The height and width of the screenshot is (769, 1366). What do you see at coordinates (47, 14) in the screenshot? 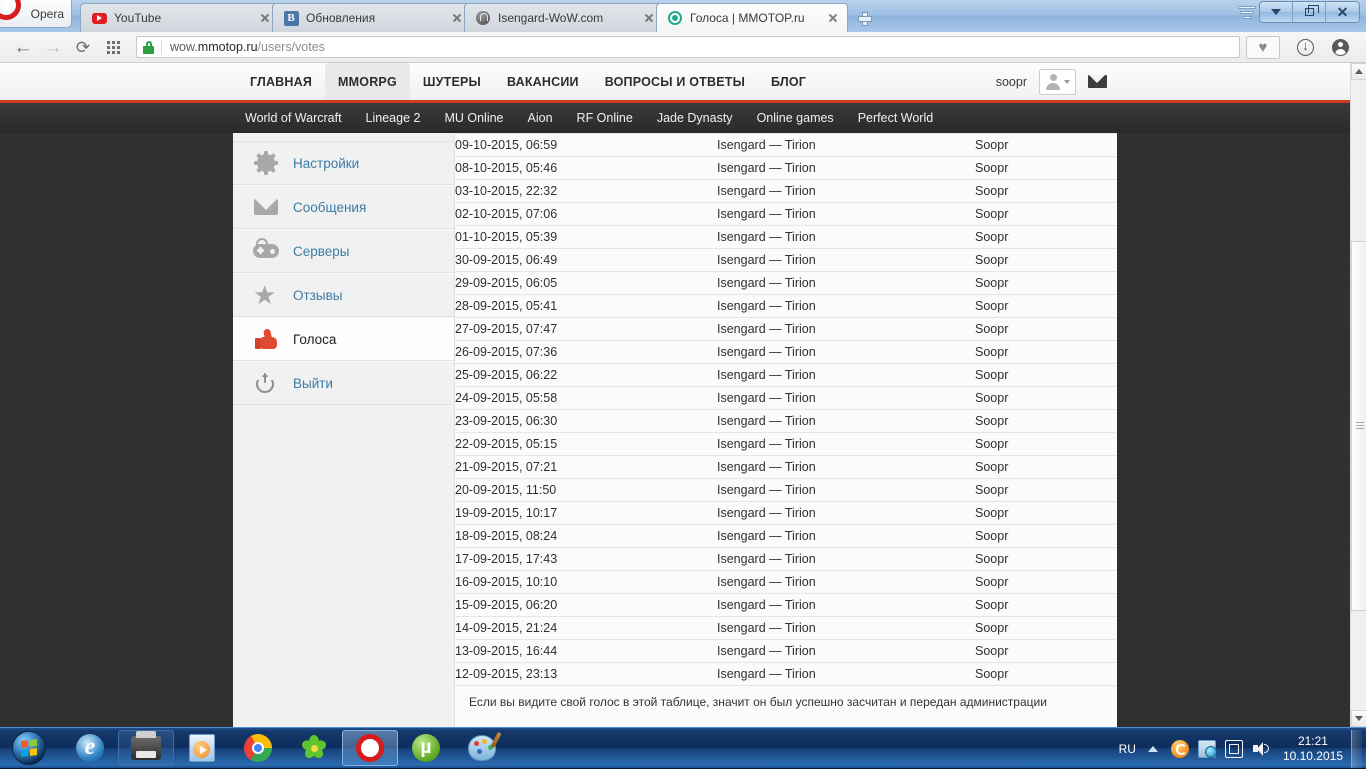
I see `opera-menu-label: Opera` at bounding box center [47, 14].